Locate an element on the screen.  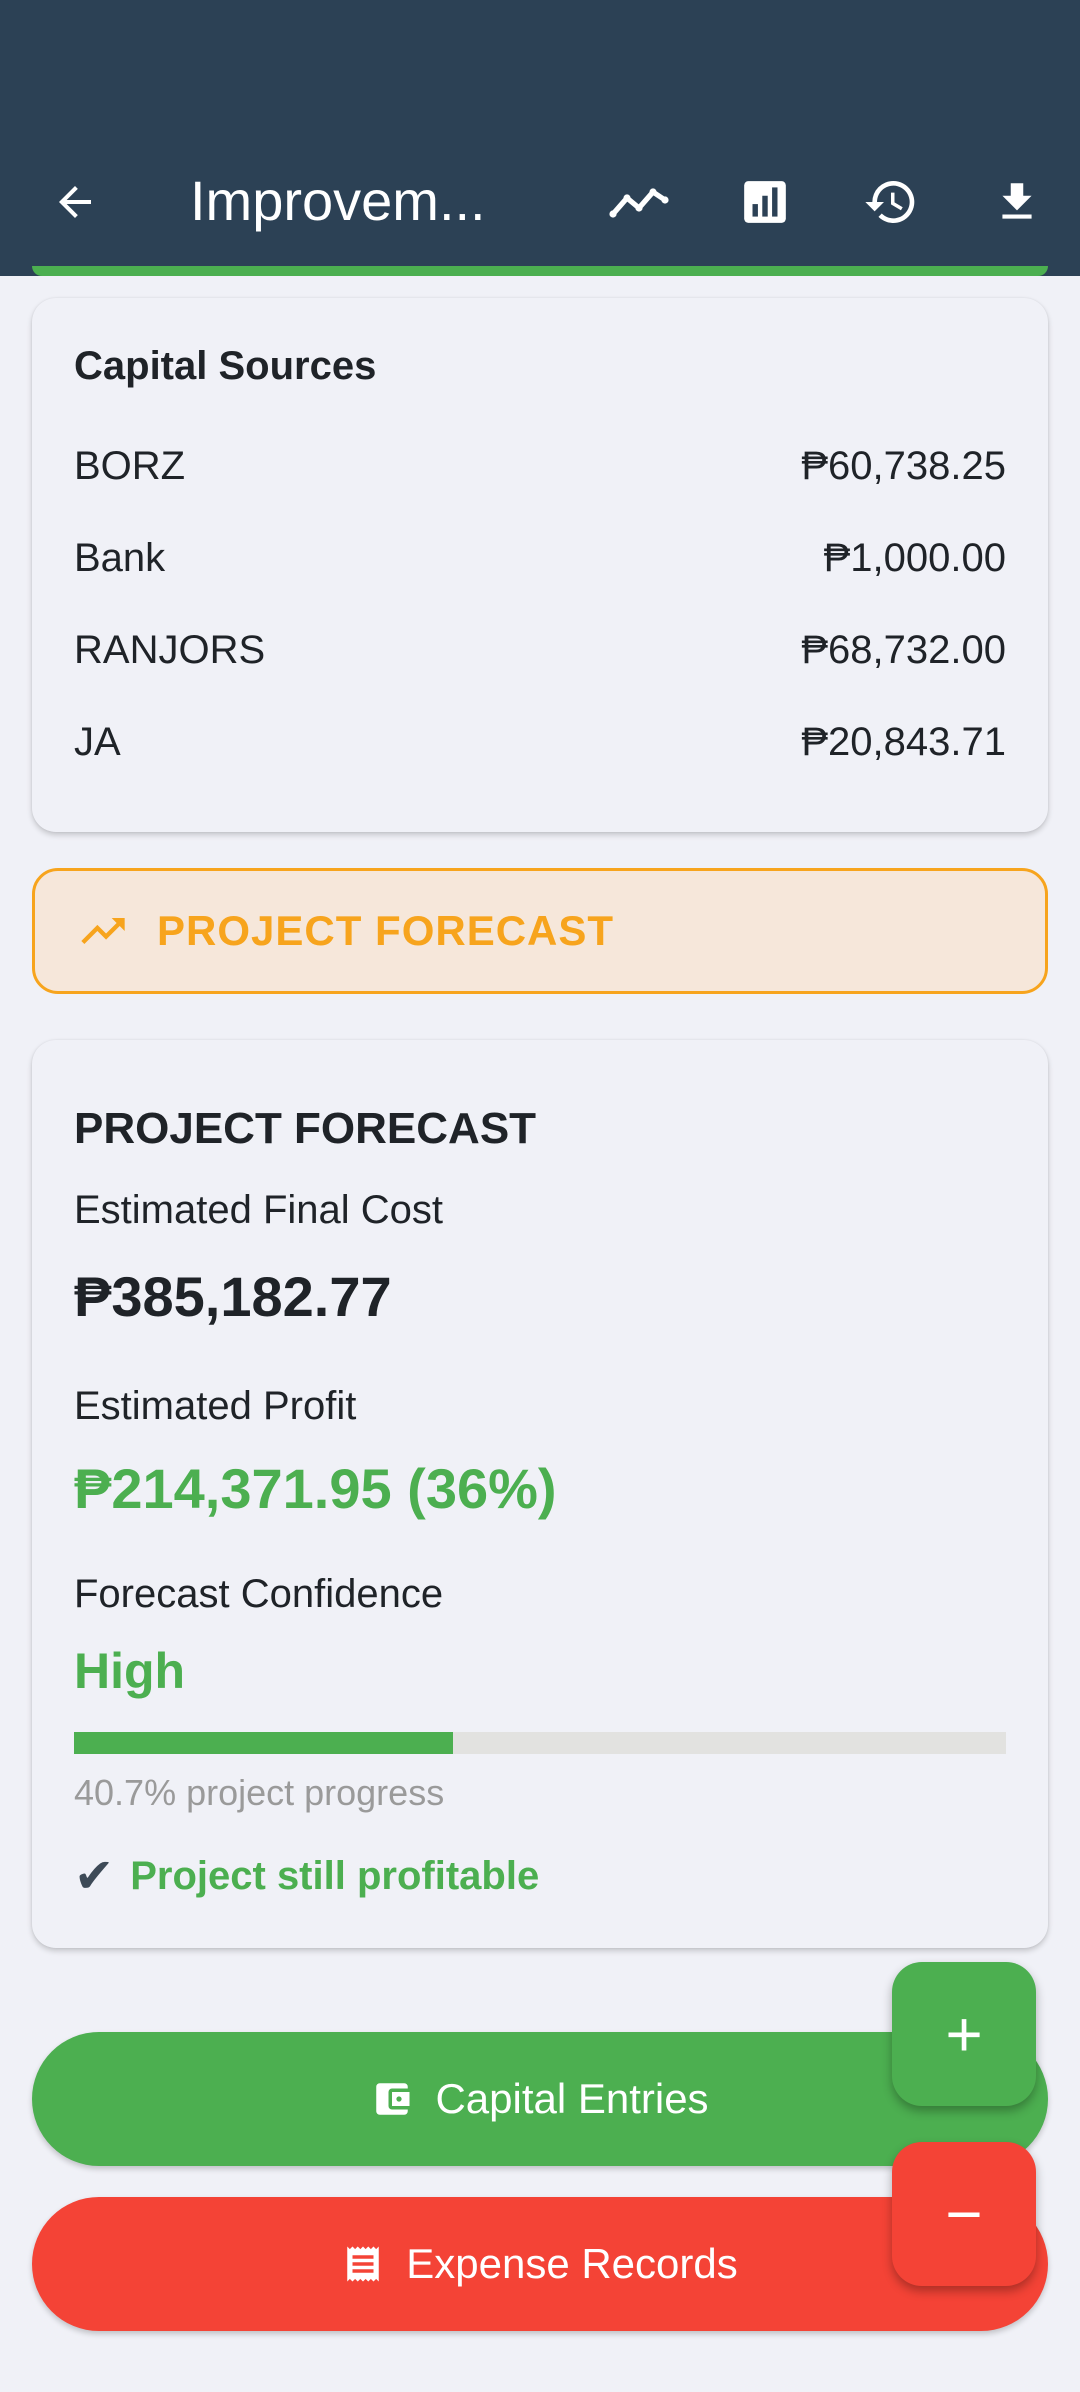
arrow-left-icon is located at coordinates (75, 202).